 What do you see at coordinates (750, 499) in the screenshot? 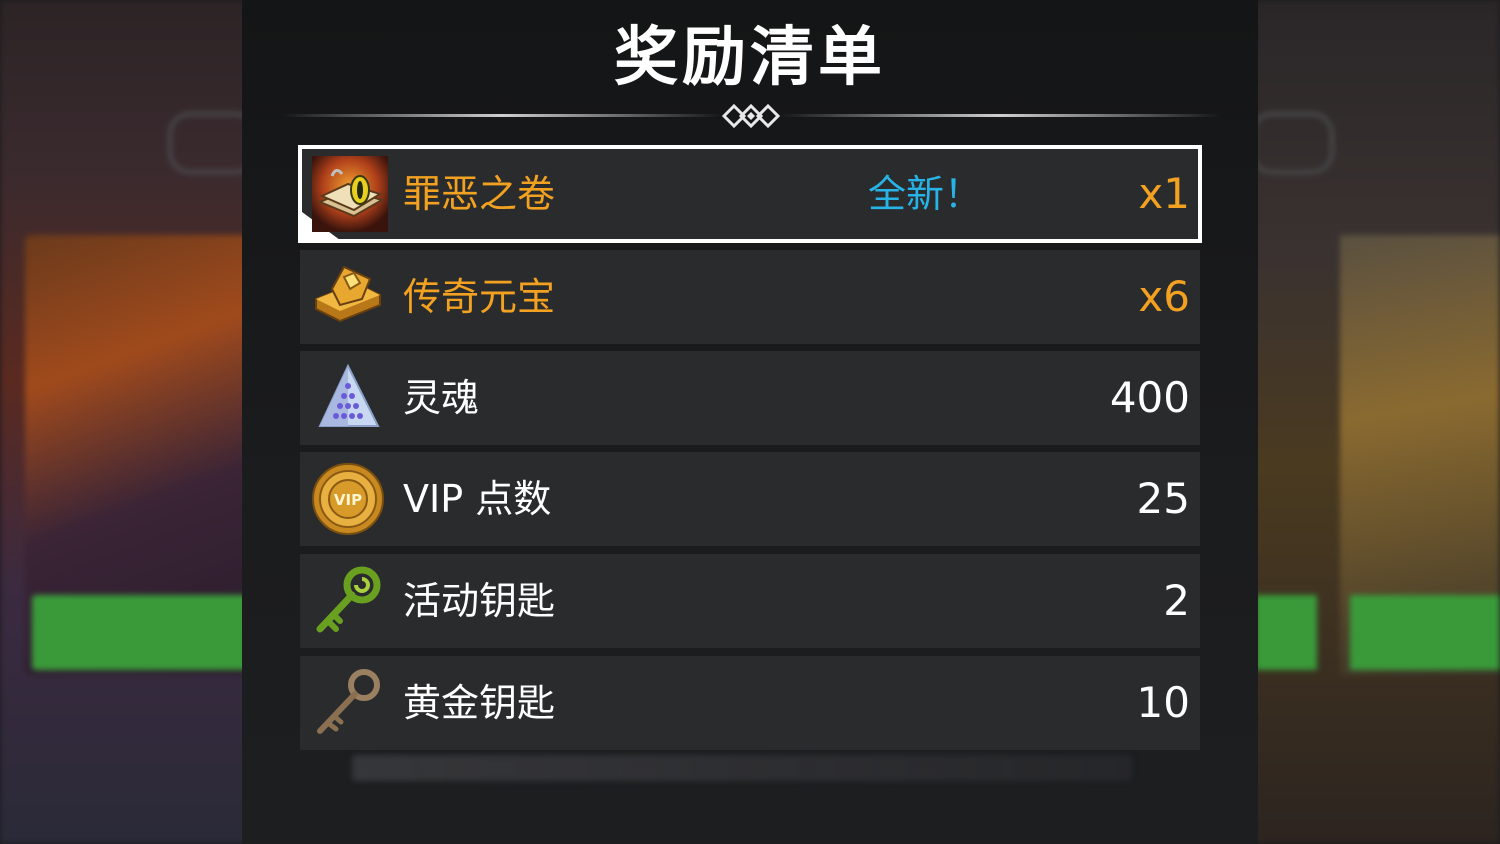
I see `reward-row-vip-points: VIP VIP 点数 25` at bounding box center [750, 499].